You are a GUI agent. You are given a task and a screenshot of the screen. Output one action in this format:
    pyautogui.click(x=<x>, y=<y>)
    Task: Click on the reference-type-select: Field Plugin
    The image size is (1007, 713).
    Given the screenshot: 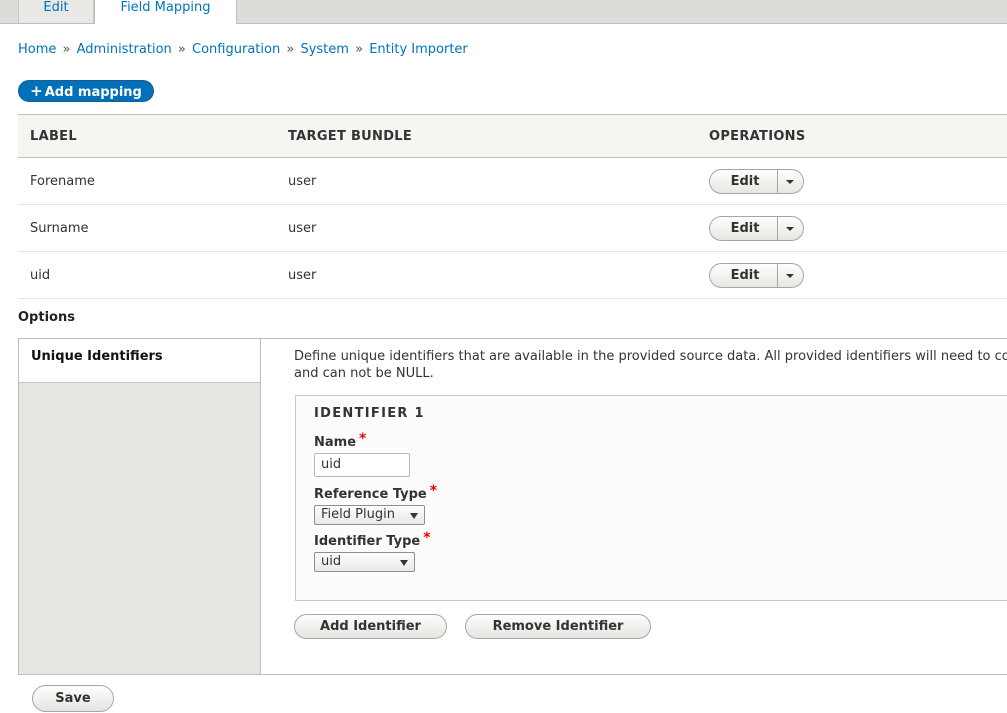 What is the action you would take?
    pyautogui.click(x=369, y=515)
    